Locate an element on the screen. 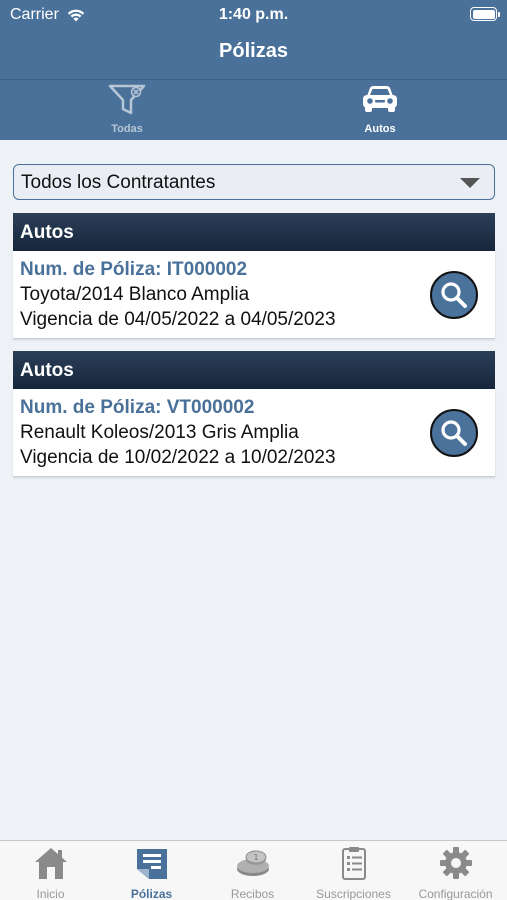 The image size is (507, 900). contractor-select-value: Todos los Contratantes is located at coordinates (118, 182).